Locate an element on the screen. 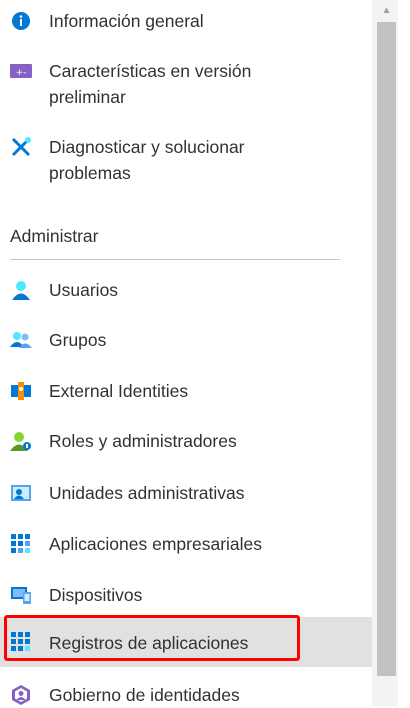  nav-item-label: Usuarios is located at coordinates (84, 290).